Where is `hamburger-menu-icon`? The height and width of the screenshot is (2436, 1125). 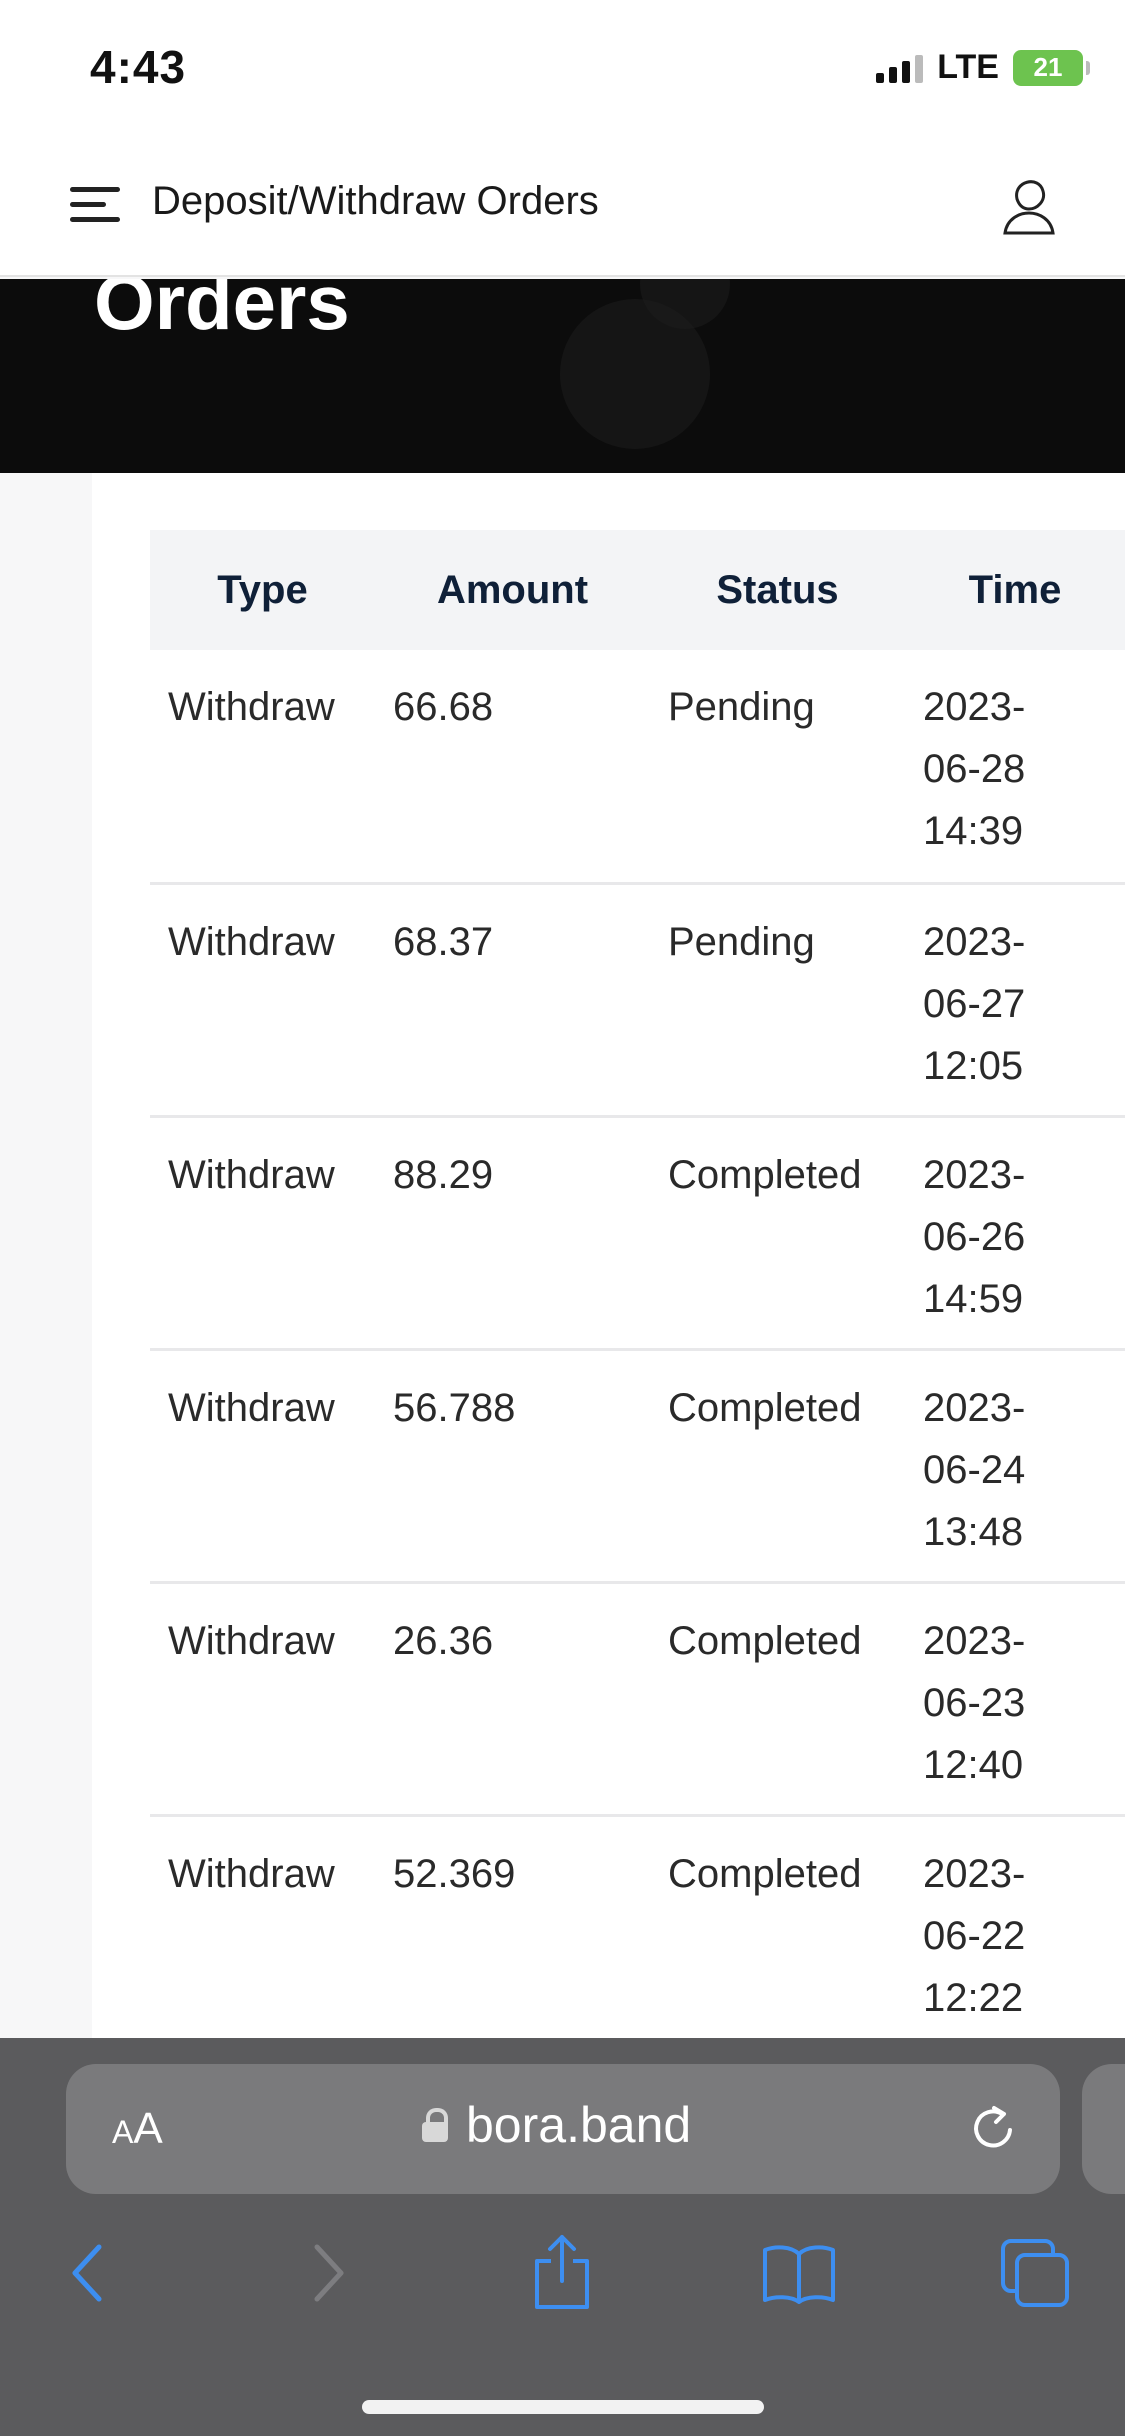
hamburger-menu-icon is located at coordinates (98, 205).